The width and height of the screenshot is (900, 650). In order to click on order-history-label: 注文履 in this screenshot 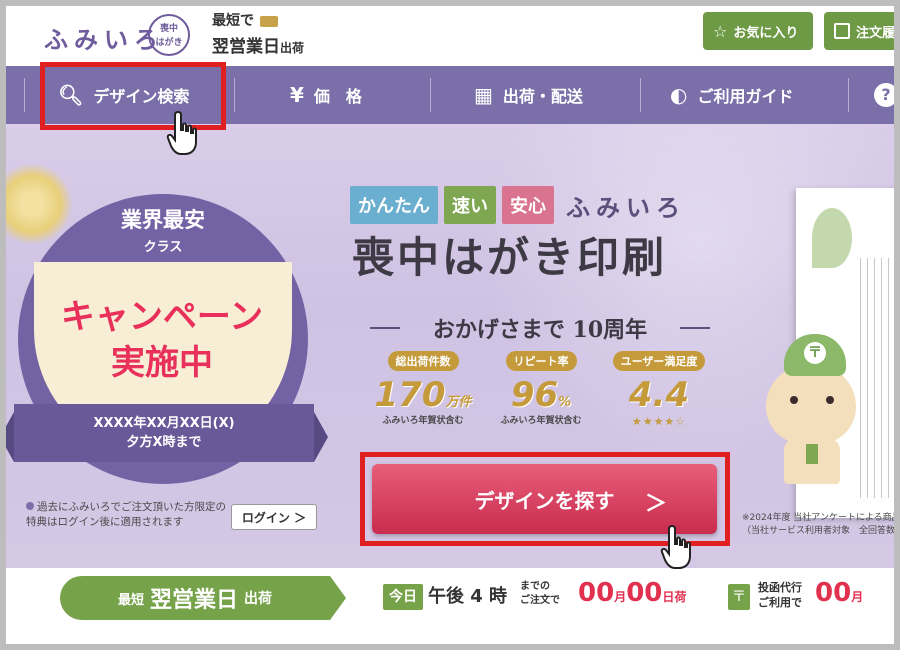, I will do `click(876, 33)`.